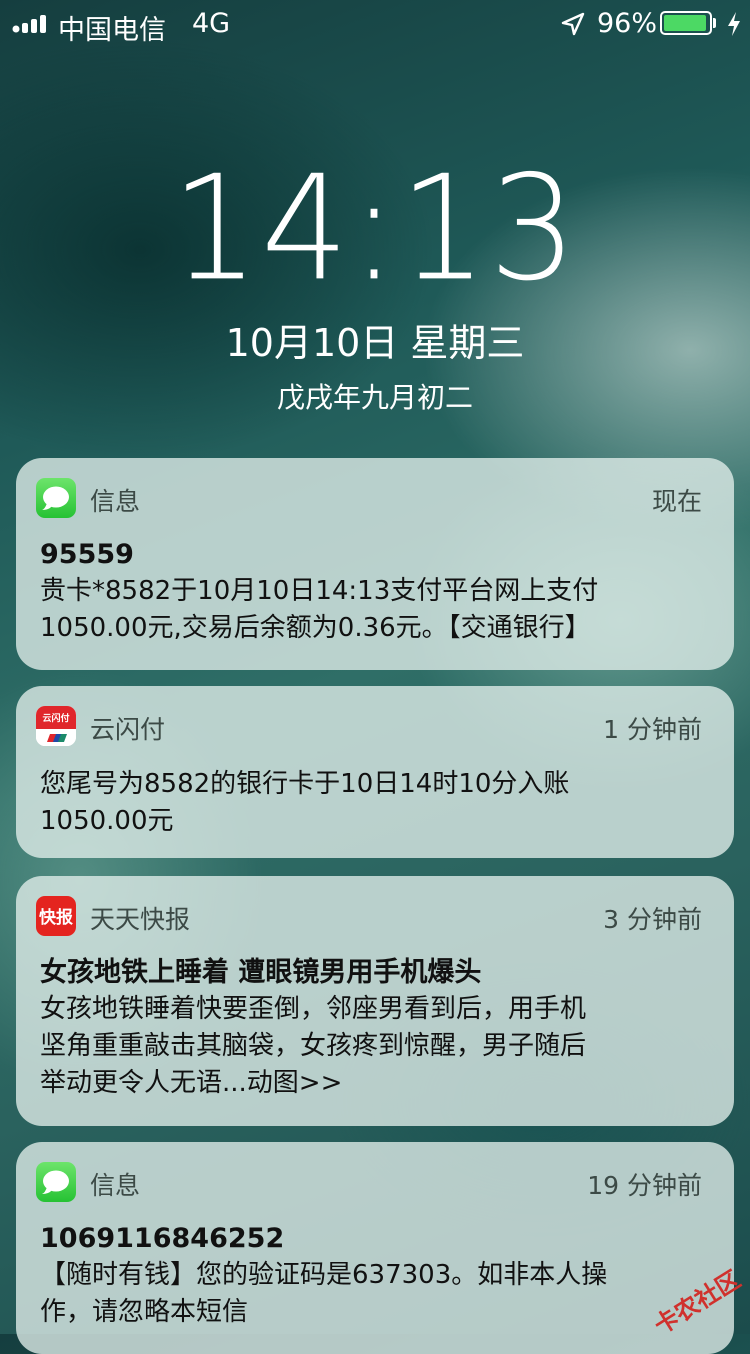 This screenshot has width=750, height=1354. I want to click on notification-time: 19 分钟前, so click(644, 1185).